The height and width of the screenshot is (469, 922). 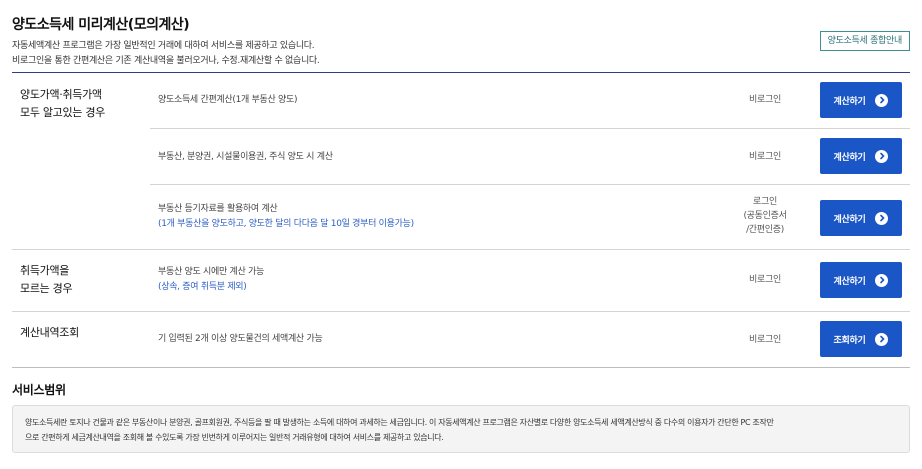 I want to click on group-label-line1: 취득가액을, so click(x=45, y=270).